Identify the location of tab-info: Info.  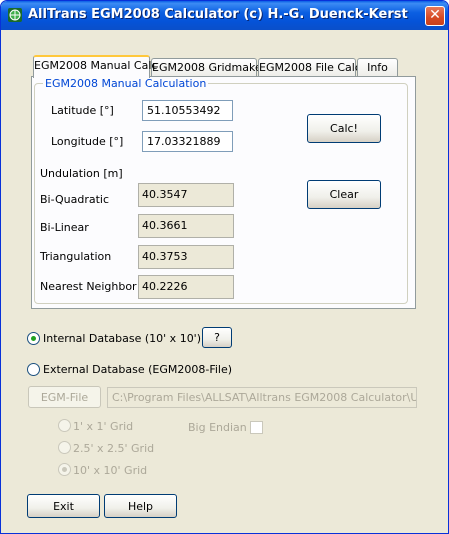
(377, 68).